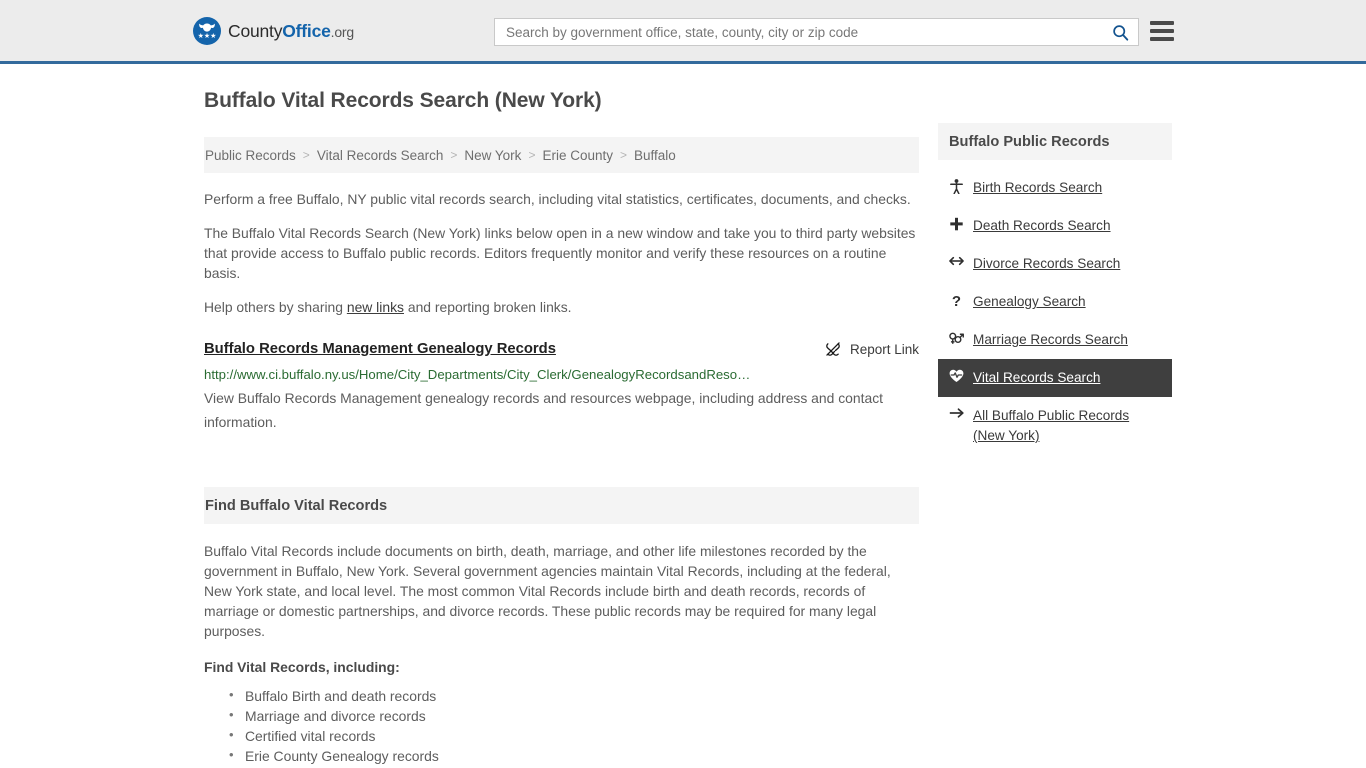 The width and height of the screenshot is (1366, 768). What do you see at coordinates (1029, 301) in the screenshot?
I see `sidebar-item-label: Genealogy Search` at bounding box center [1029, 301].